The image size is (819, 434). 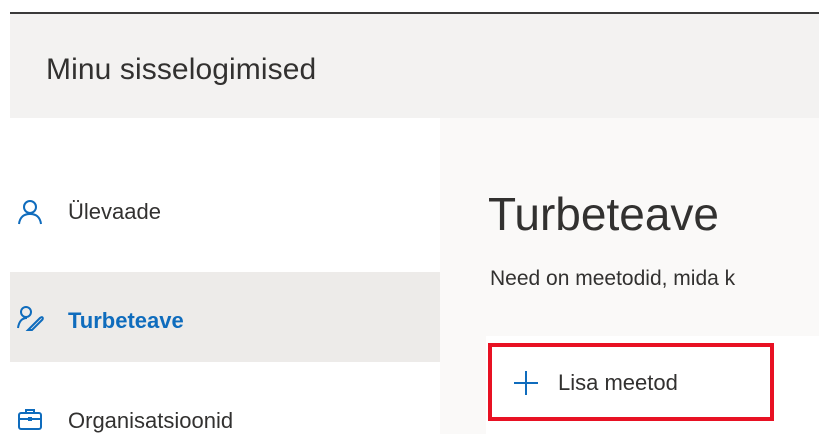 I want to click on sidebar-item-security-info: Turbeteave, so click(x=225, y=317).